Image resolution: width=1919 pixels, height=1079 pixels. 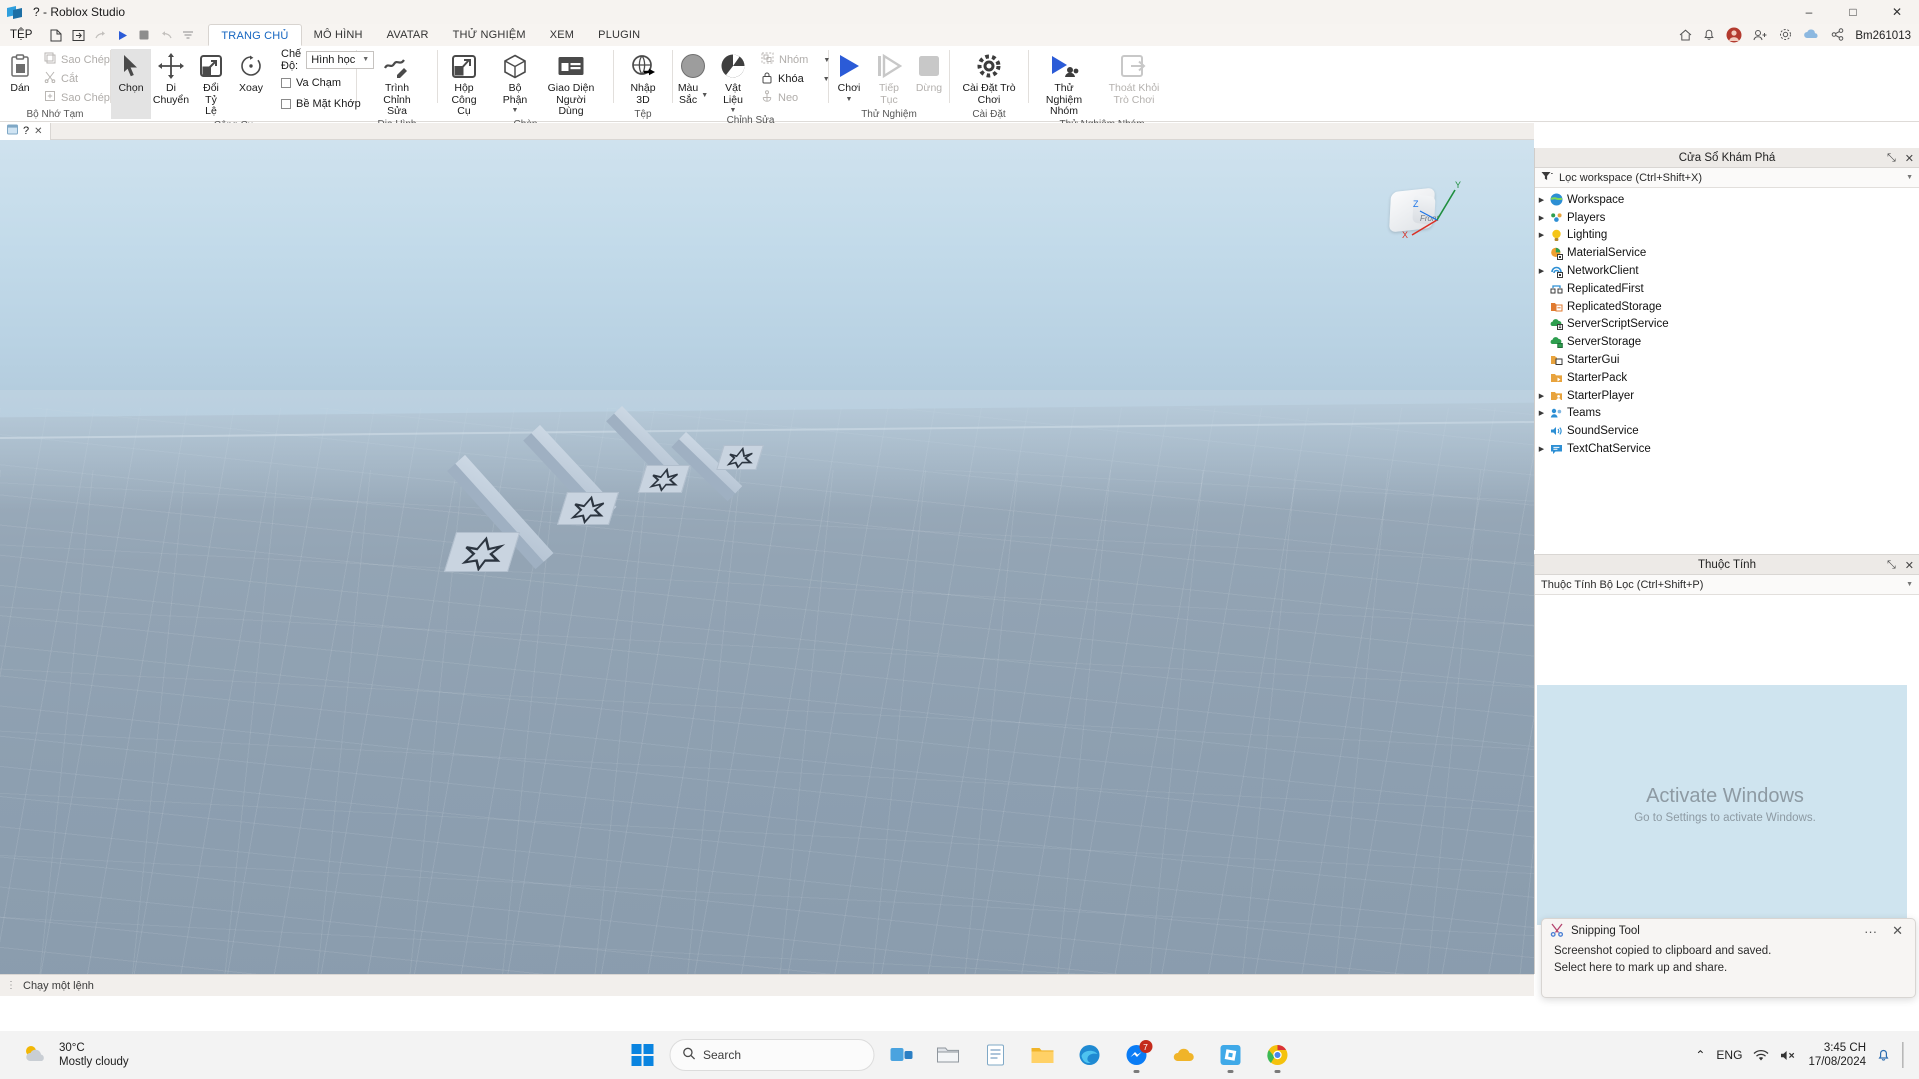 I want to click on notification-bell-icon, so click(x=1883, y=1055).